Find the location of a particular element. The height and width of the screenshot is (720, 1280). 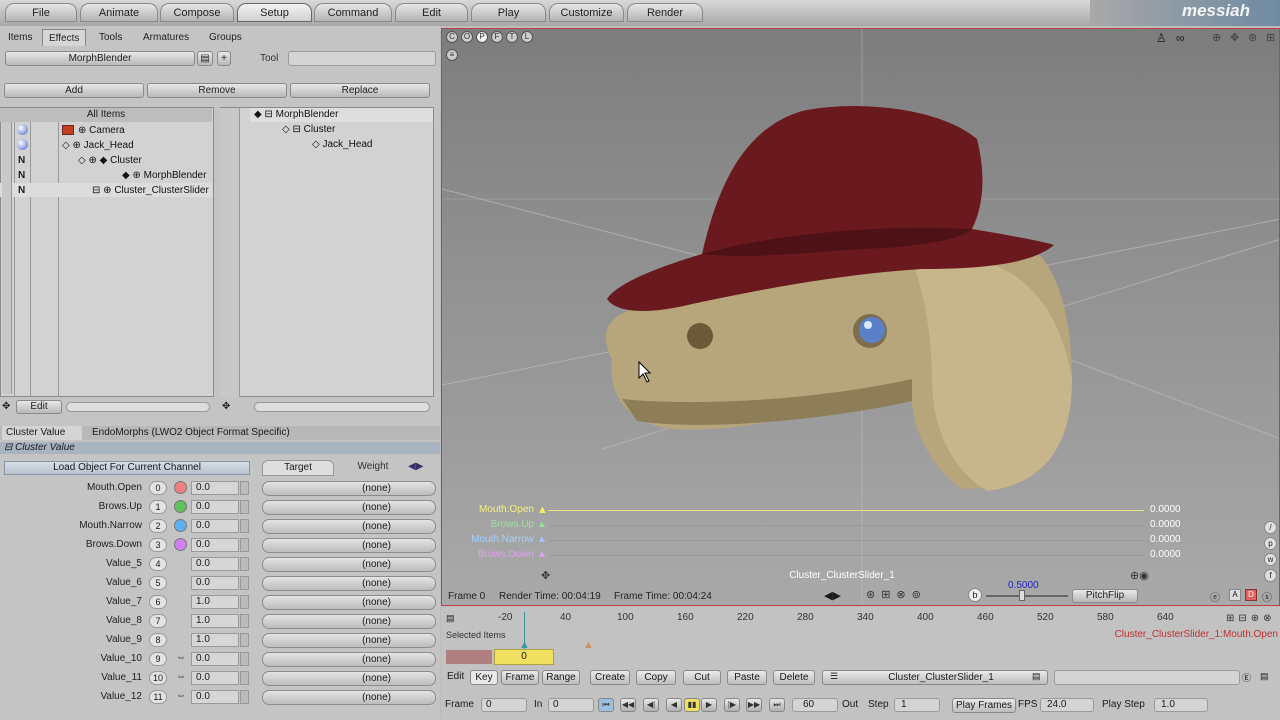

channel-index: 7 is located at coordinates (158, 621).